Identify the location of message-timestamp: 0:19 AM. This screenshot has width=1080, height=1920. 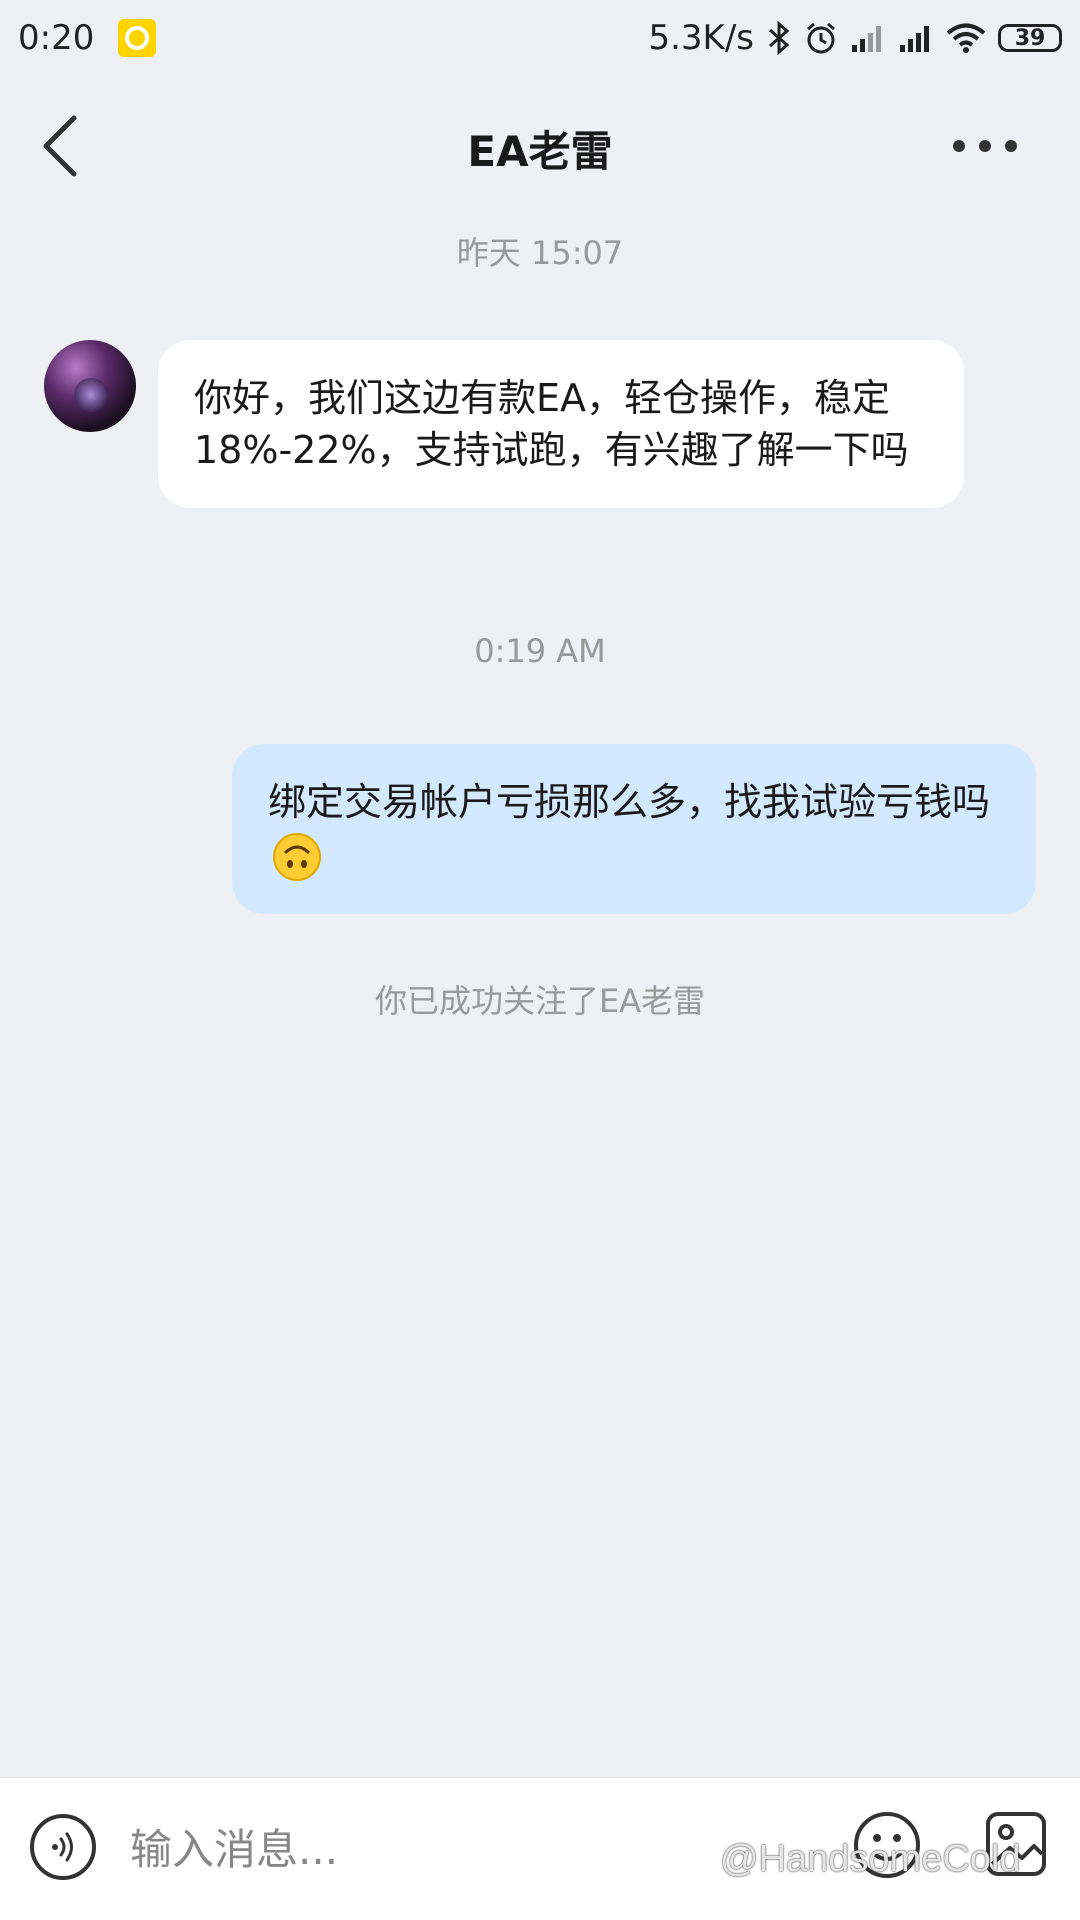
(540, 651).